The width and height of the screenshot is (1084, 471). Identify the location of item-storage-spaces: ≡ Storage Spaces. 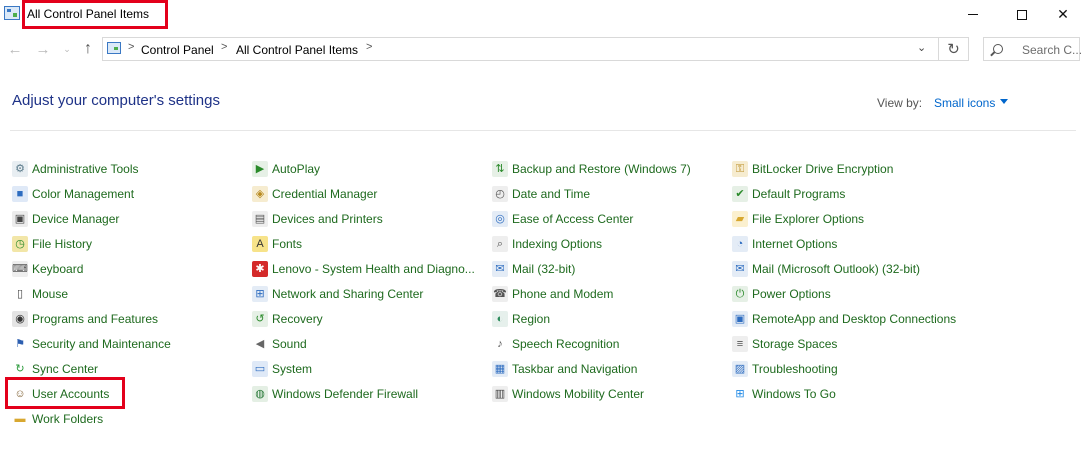
(784, 344).